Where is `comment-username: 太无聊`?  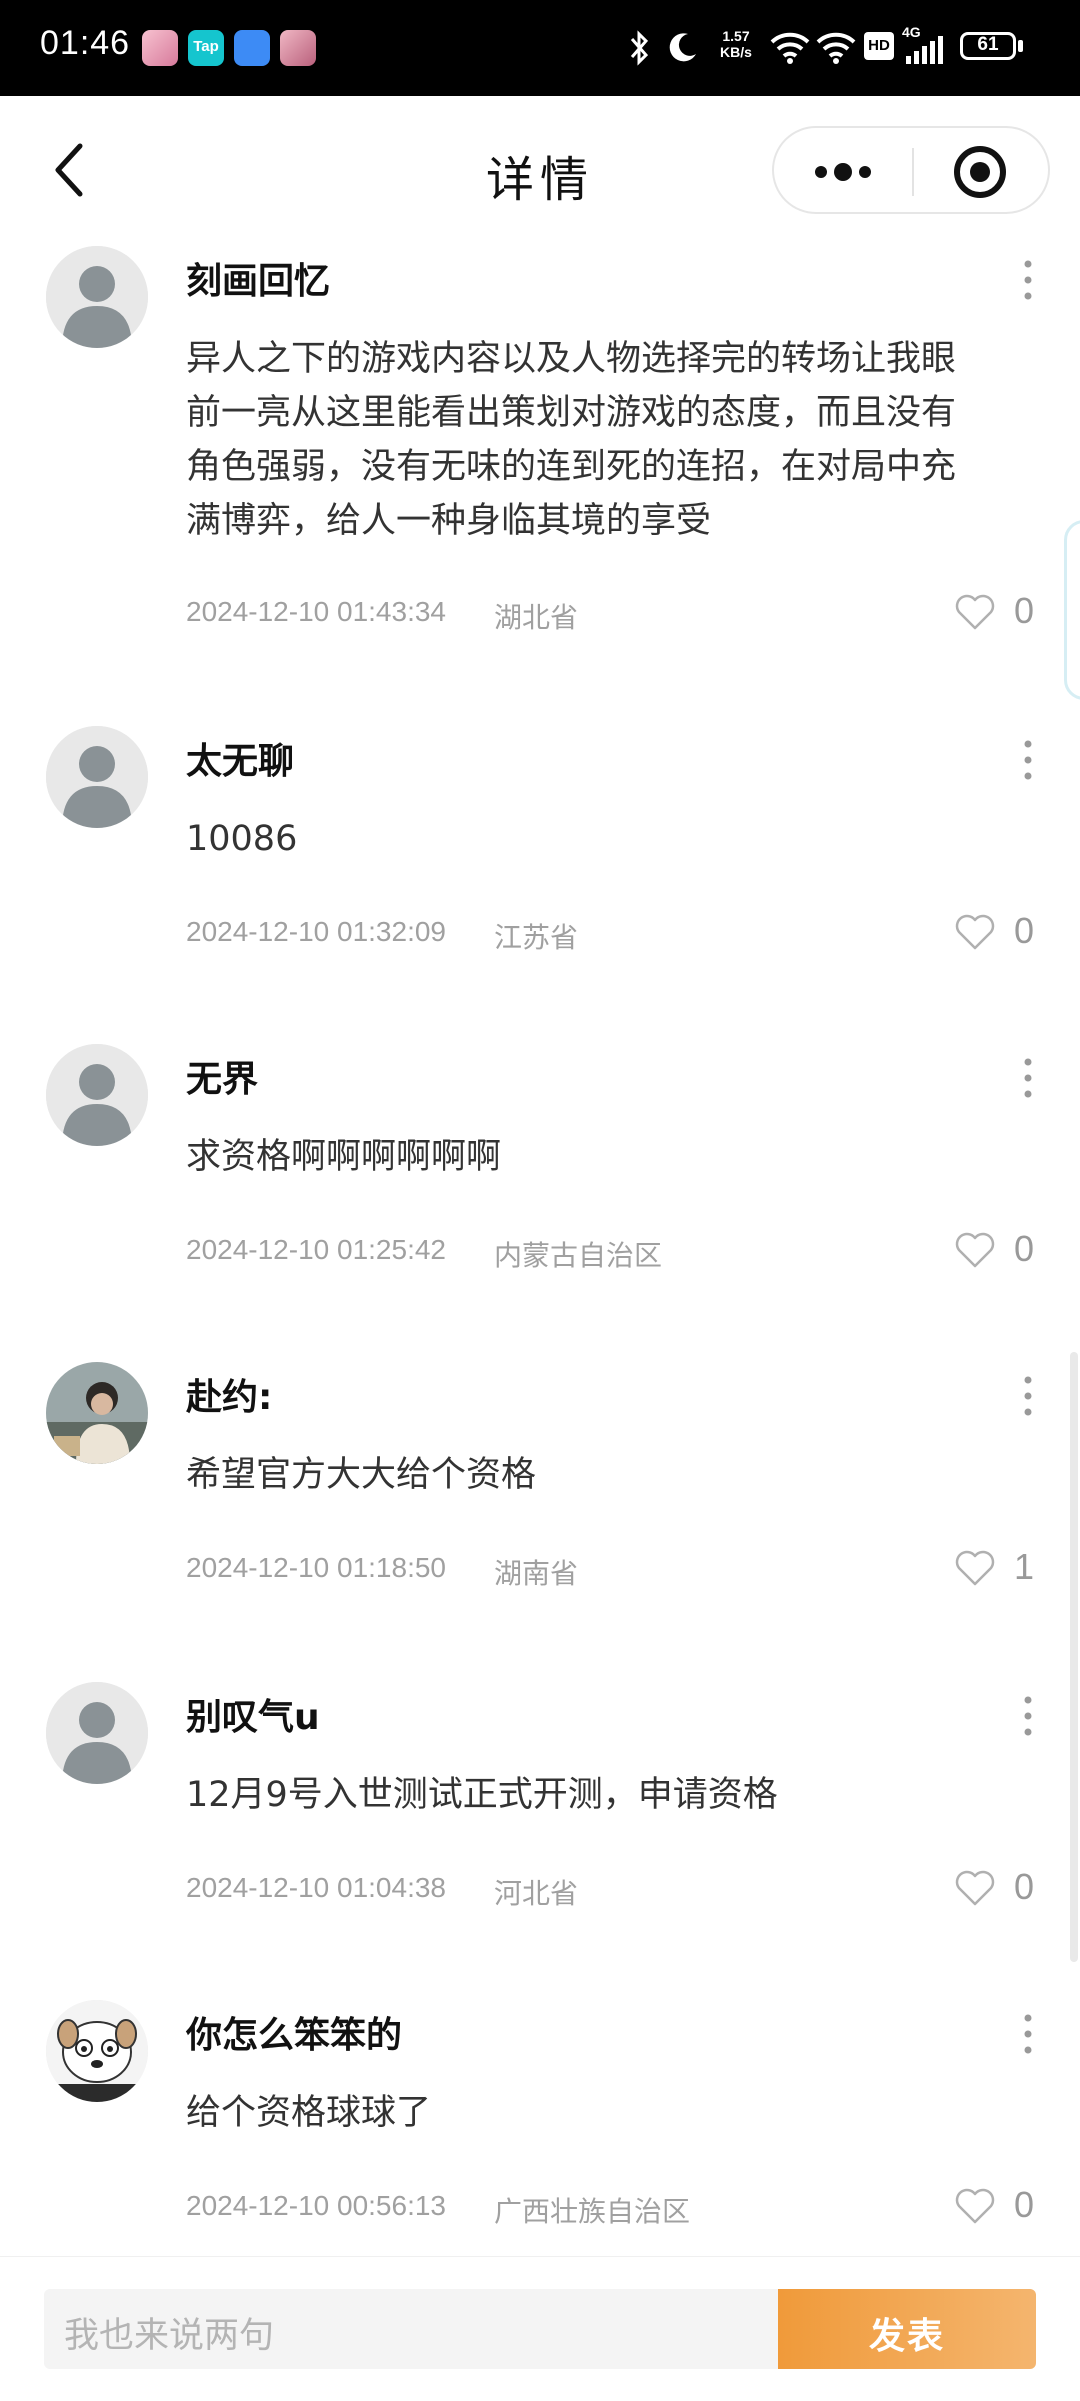 comment-username: 太无聊 is located at coordinates (240, 758).